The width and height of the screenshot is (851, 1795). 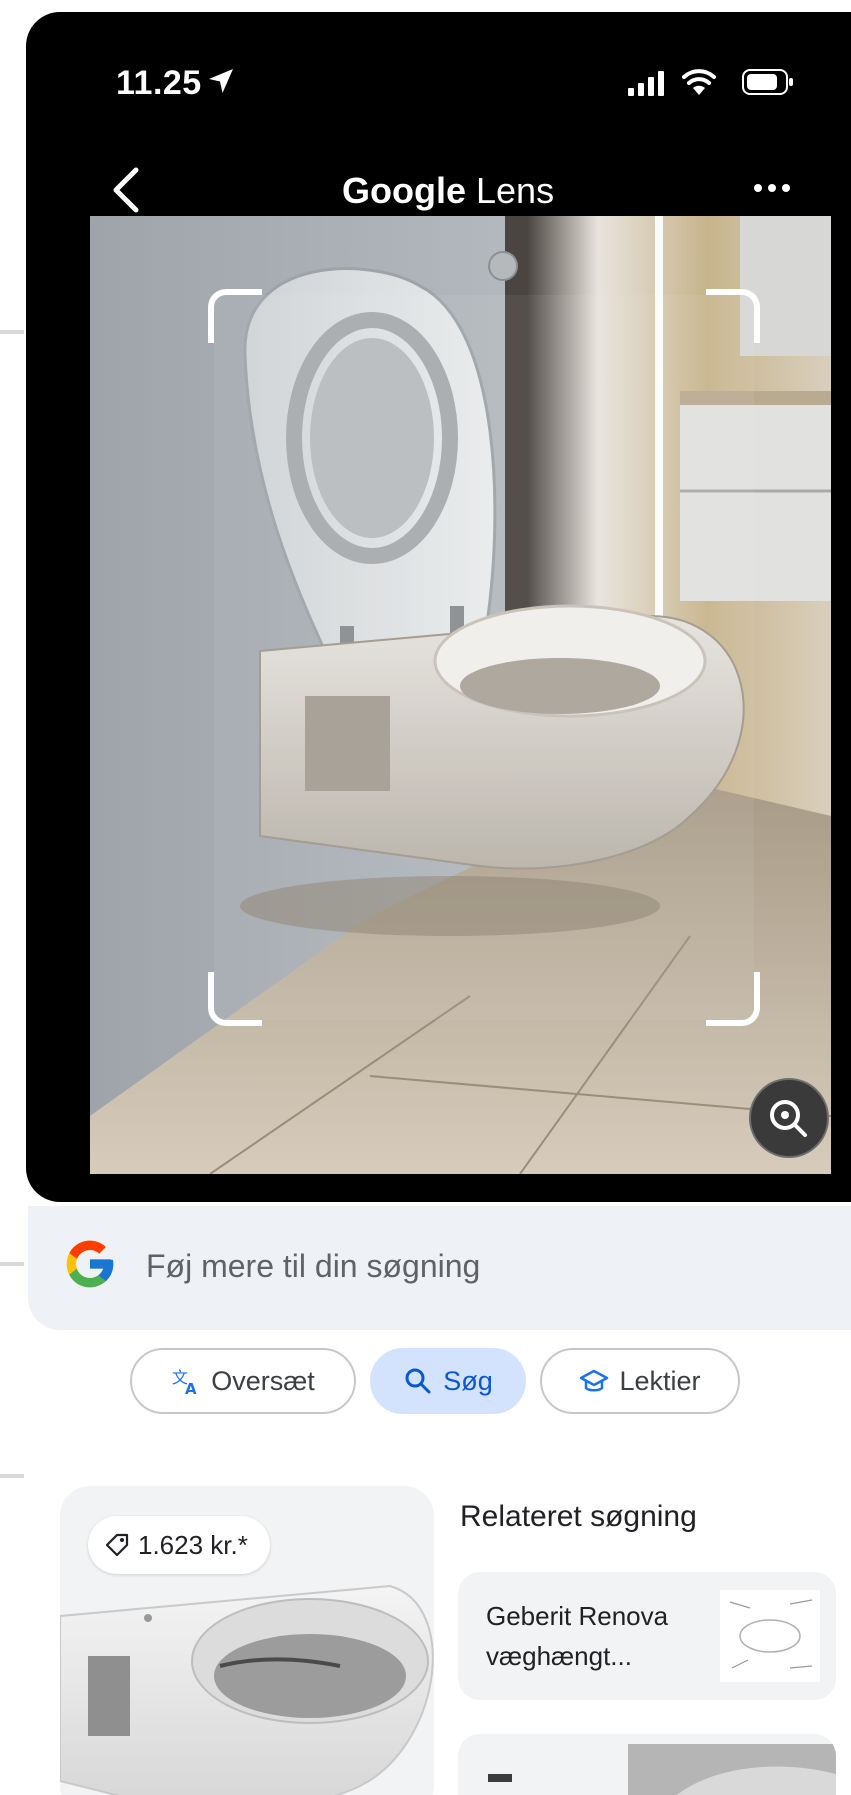 What do you see at coordinates (660, 1380) in the screenshot?
I see `mode-chip-label: Lektier` at bounding box center [660, 1380].